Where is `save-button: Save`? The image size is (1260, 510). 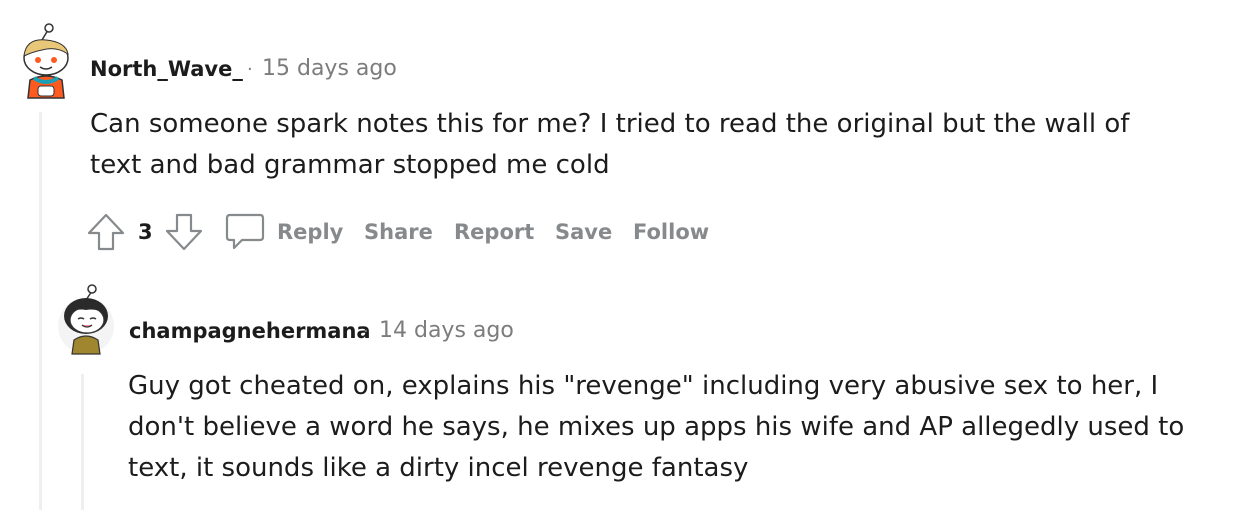
save-button: Save is located at coordinates (583, 232).